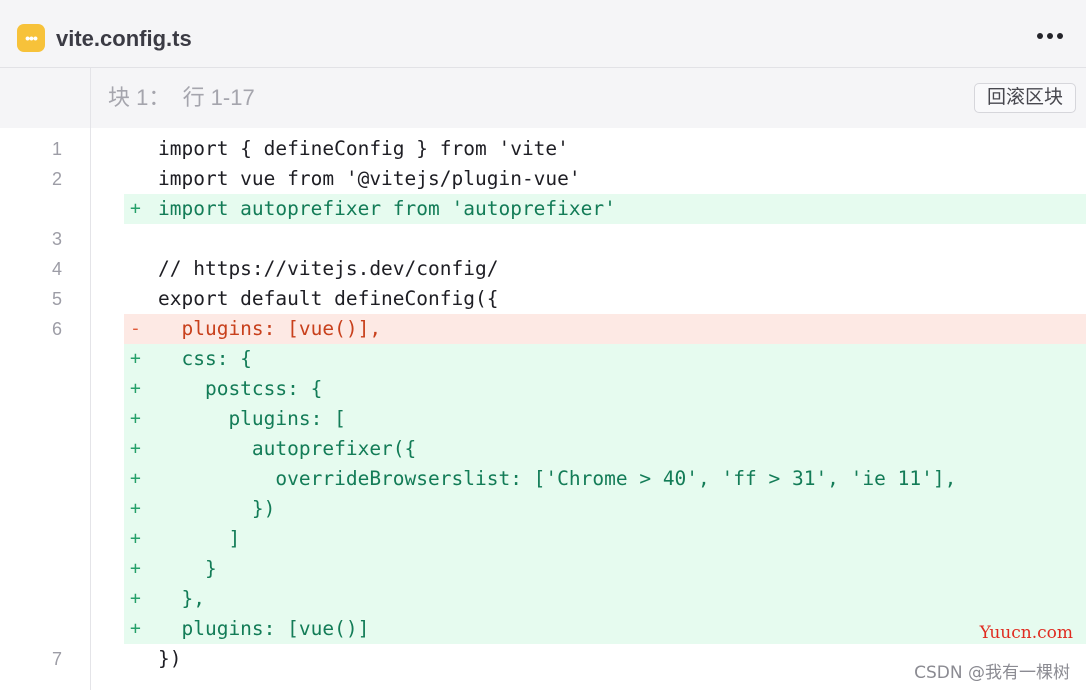 Image resolution: width=1086 pixels, height=690 pixels. Describe the element at coordinates (252, 418) in the screenshot. I see `code-text: plugins: [` at that location.